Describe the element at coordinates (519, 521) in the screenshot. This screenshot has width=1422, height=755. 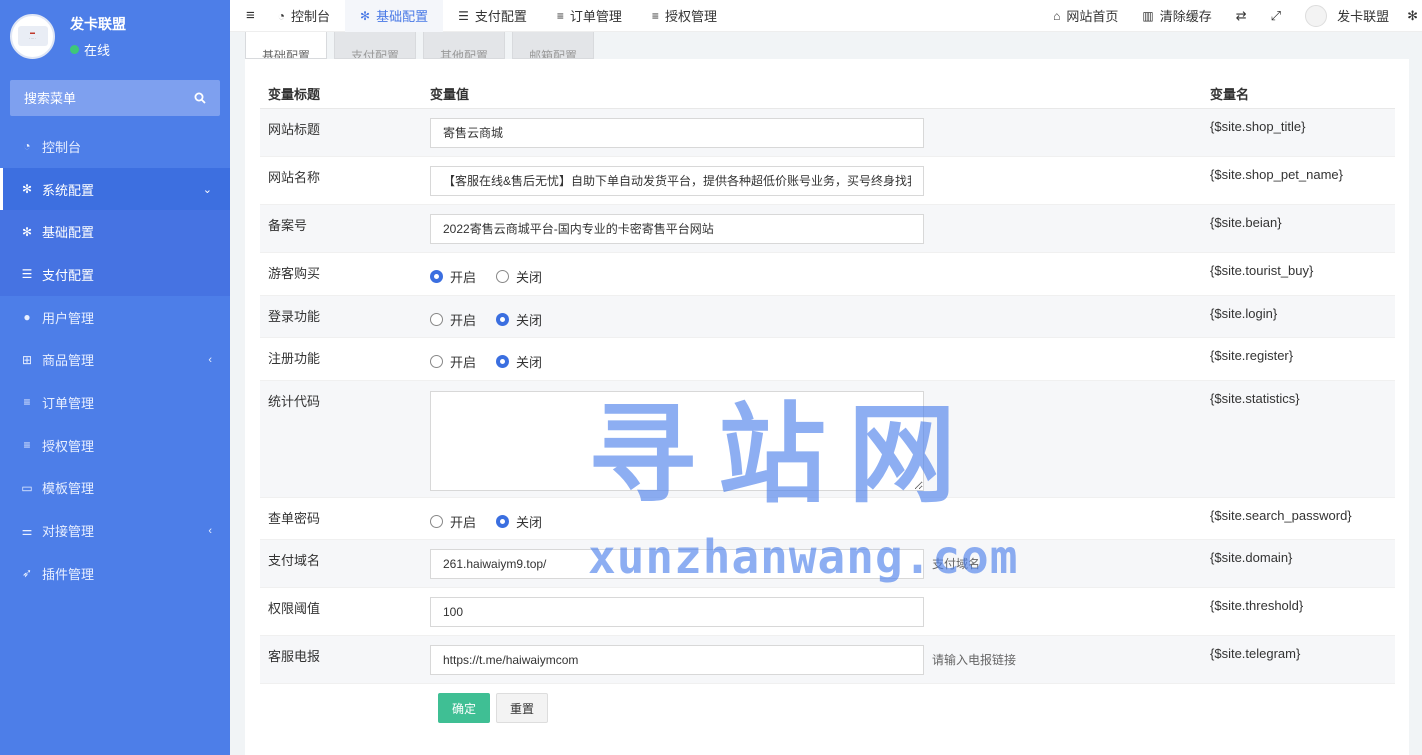
I see `search-password-off-radio: 关闭` at that location.